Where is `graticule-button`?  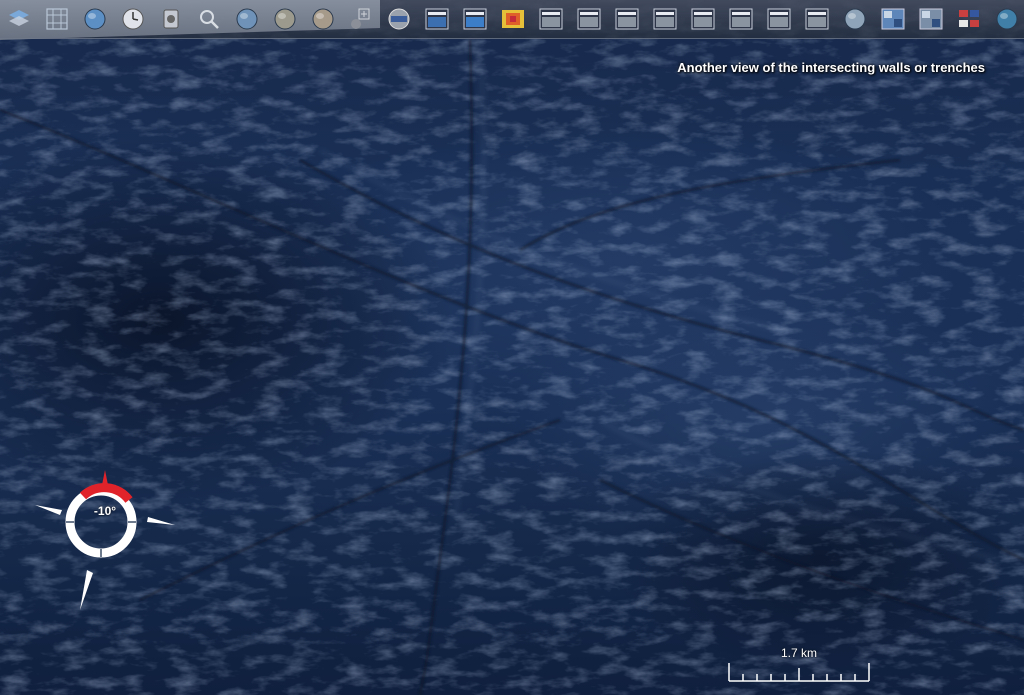
graticule-button is located at coordinates (57, 19).